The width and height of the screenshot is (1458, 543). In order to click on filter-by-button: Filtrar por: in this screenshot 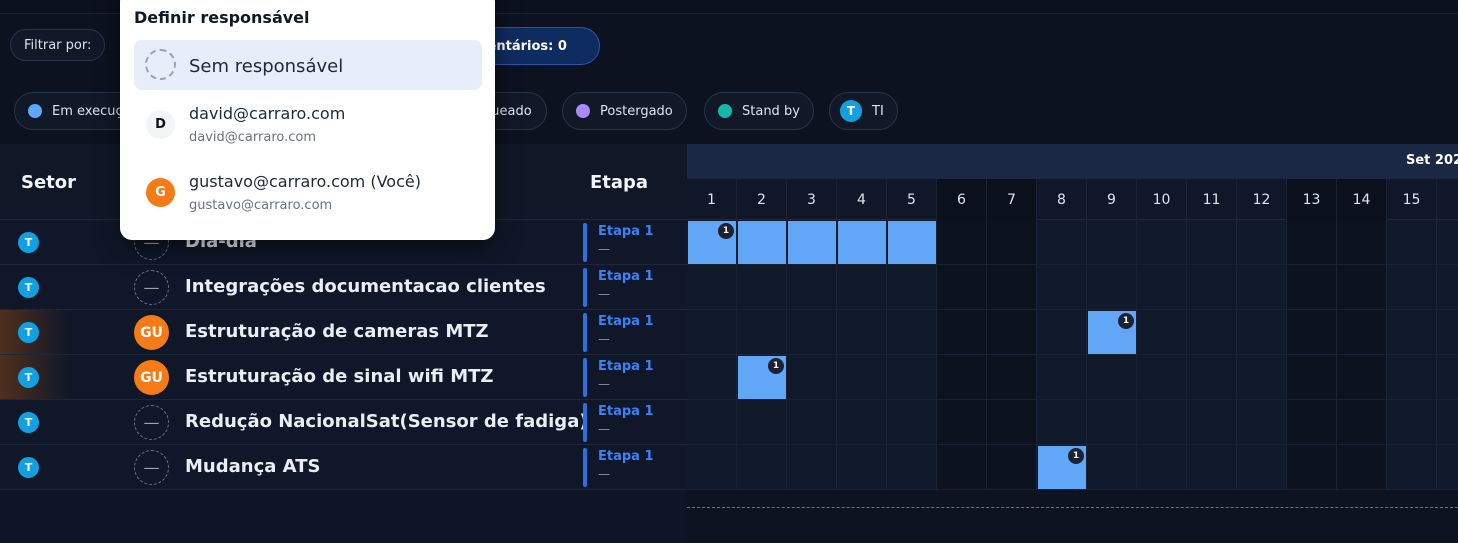, I will do `click(58, 45)`.